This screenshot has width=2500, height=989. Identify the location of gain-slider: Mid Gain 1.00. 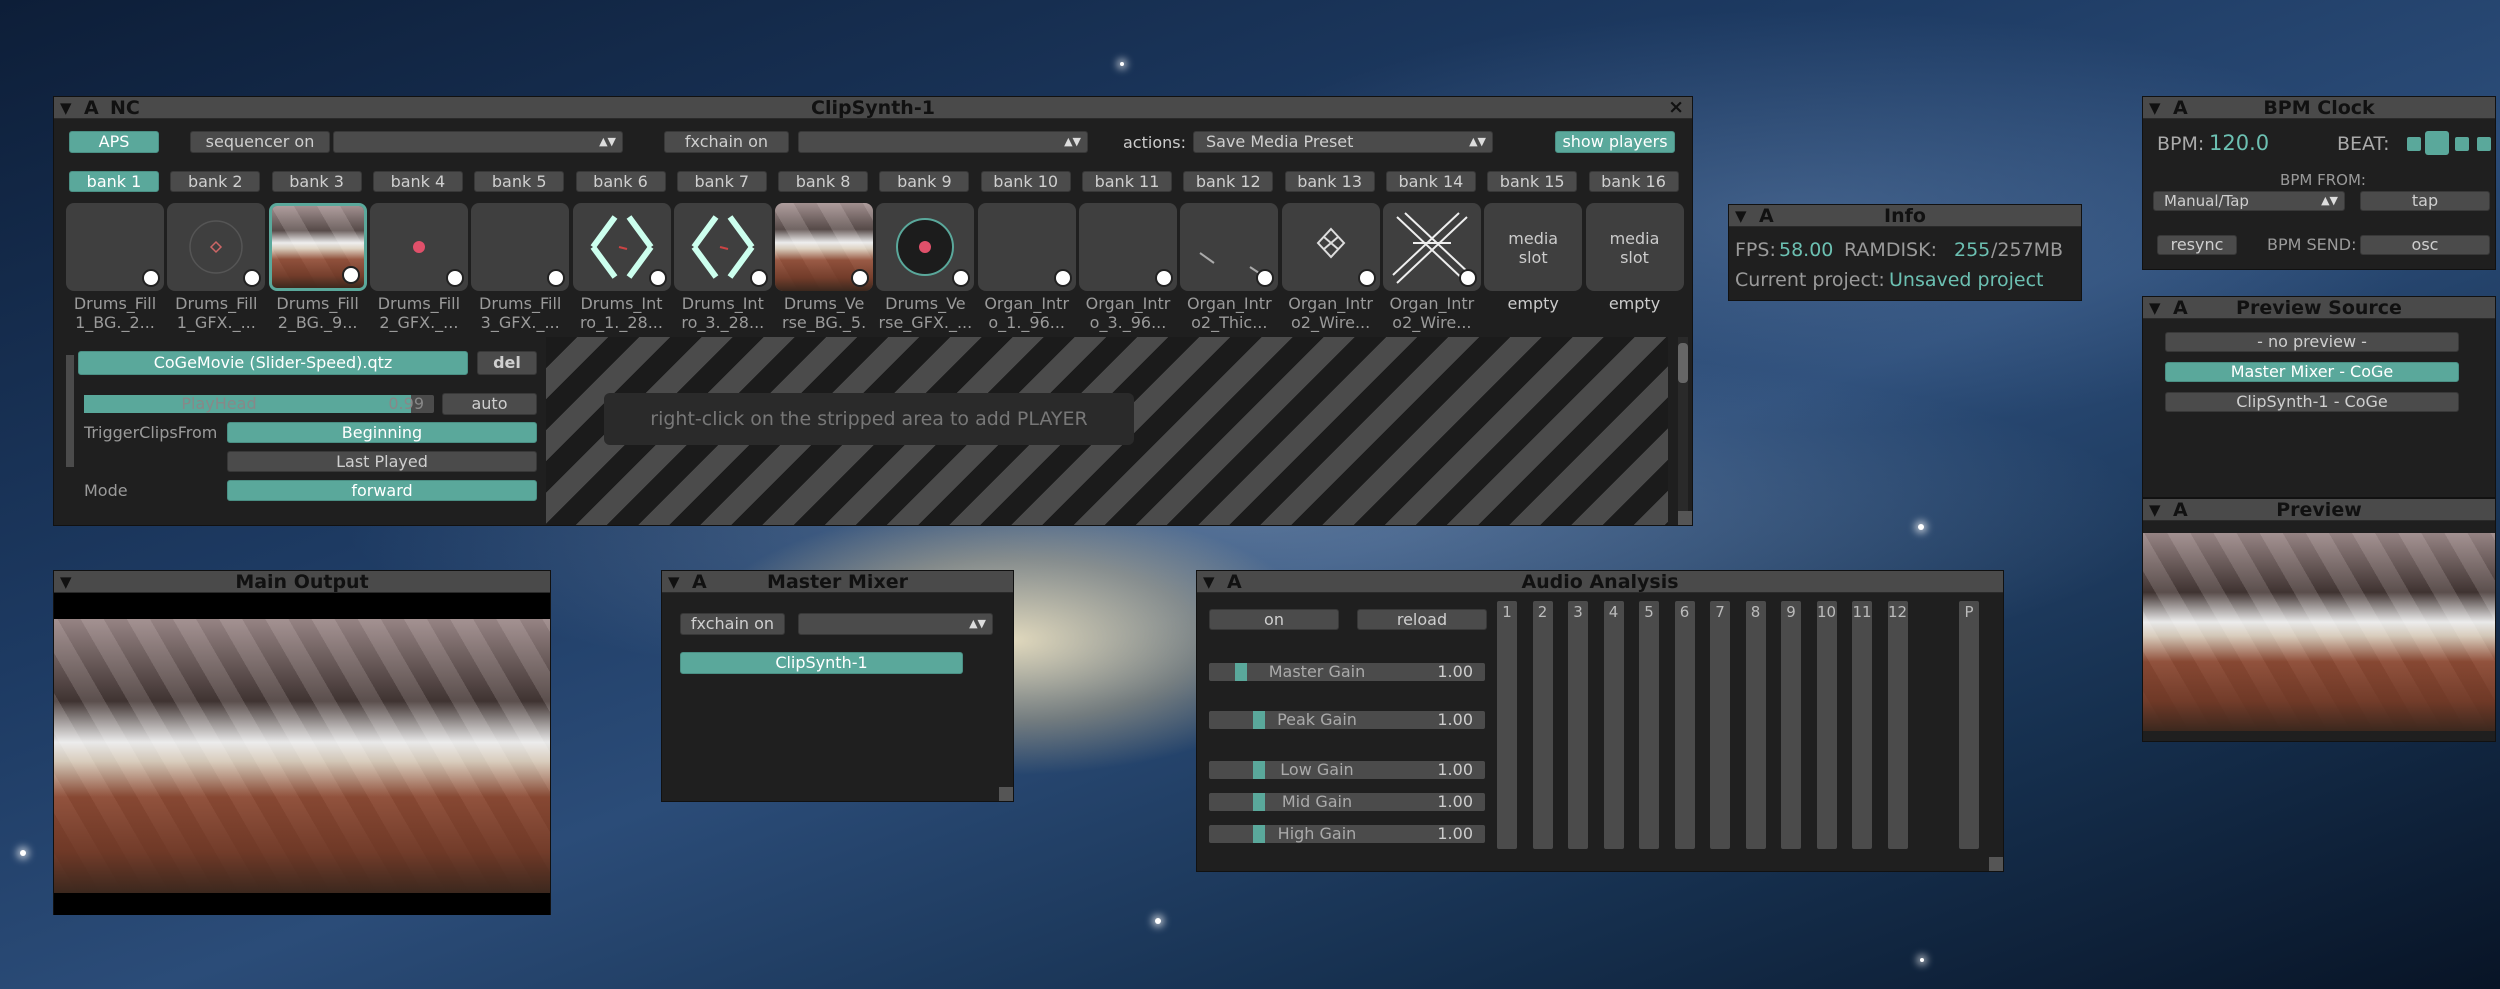
(1347, 802).